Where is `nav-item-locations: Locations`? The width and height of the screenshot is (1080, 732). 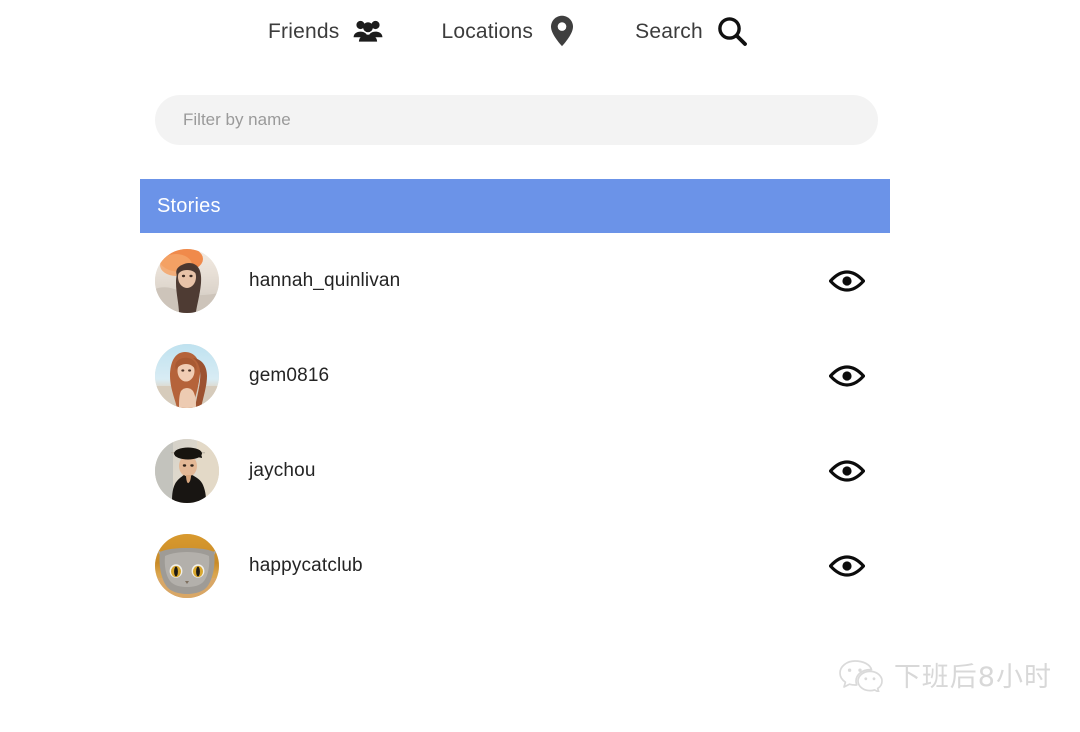
nav-item-locations: Locations is located at coordinates (510, 31).